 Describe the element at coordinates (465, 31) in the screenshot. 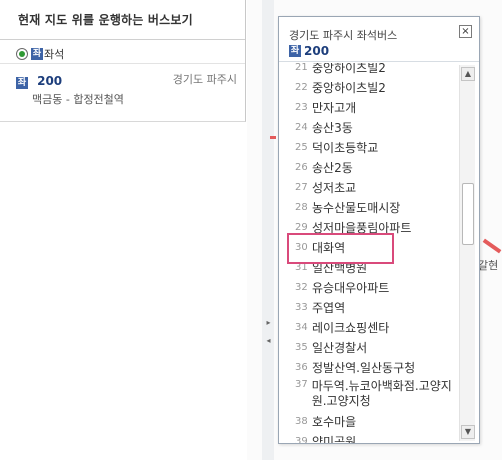

I see `close-icon: ×` at that location.